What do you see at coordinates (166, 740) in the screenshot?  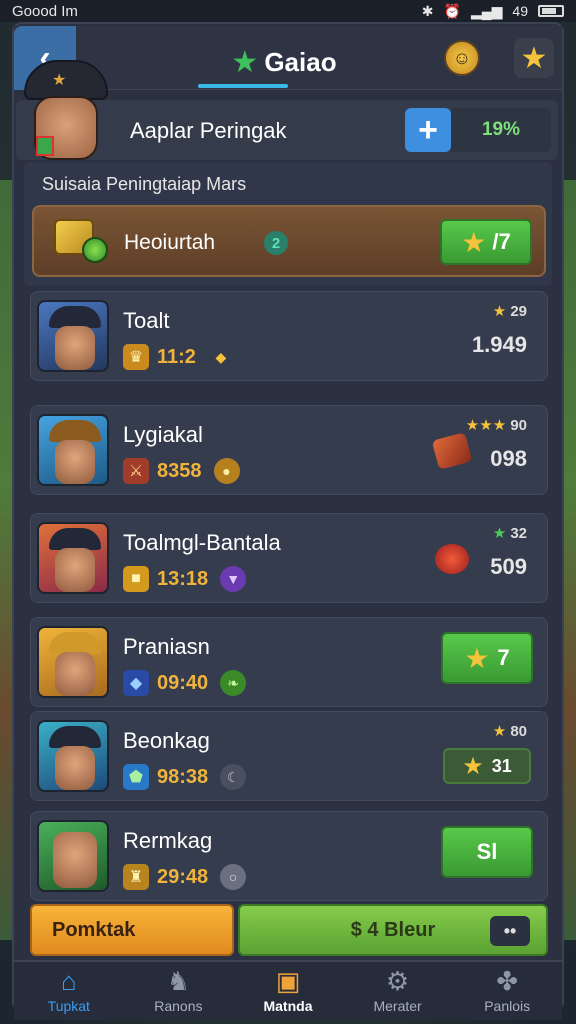 I see `player-name: Beonkag` at bounding box center [166, 740].